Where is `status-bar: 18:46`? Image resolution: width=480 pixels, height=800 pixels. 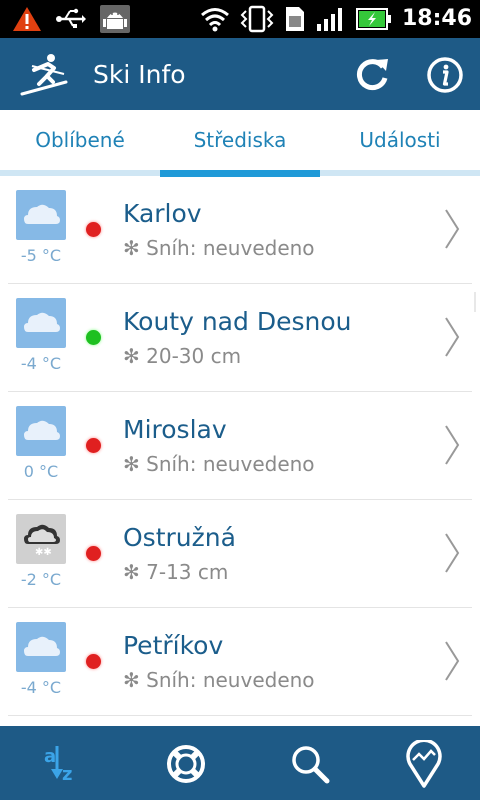 status-bar: 18:46 is located at coordinates (240, 19).